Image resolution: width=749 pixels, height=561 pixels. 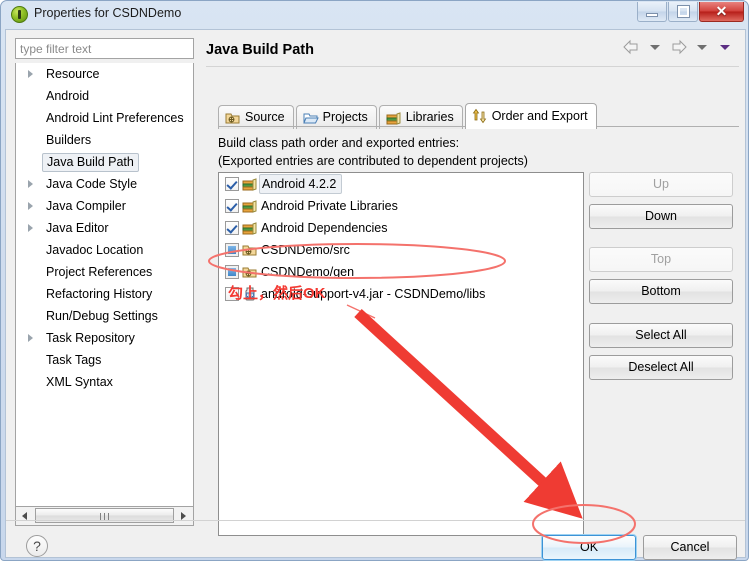 I want to click on entry-label: CSDNDemo/gen, so click(x=308, y=272).